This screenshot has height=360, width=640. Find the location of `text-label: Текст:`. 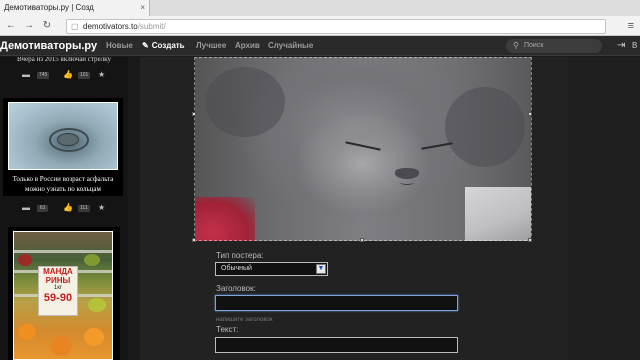

text-label: Текст: is located at coordinates (227, 329).